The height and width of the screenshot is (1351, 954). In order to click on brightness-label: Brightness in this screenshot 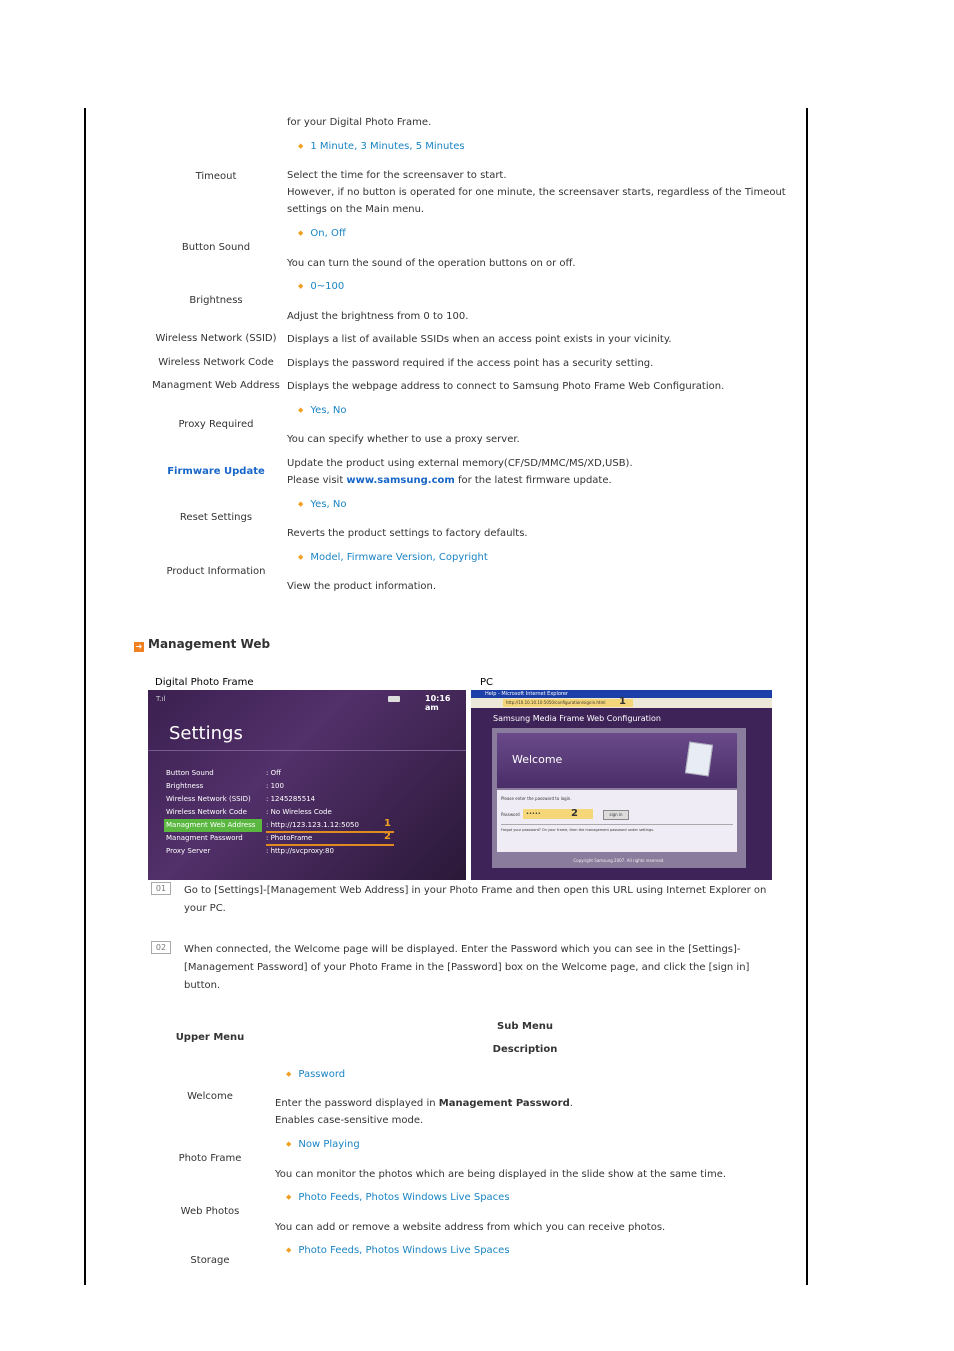, I will do `click(216, 300)`.